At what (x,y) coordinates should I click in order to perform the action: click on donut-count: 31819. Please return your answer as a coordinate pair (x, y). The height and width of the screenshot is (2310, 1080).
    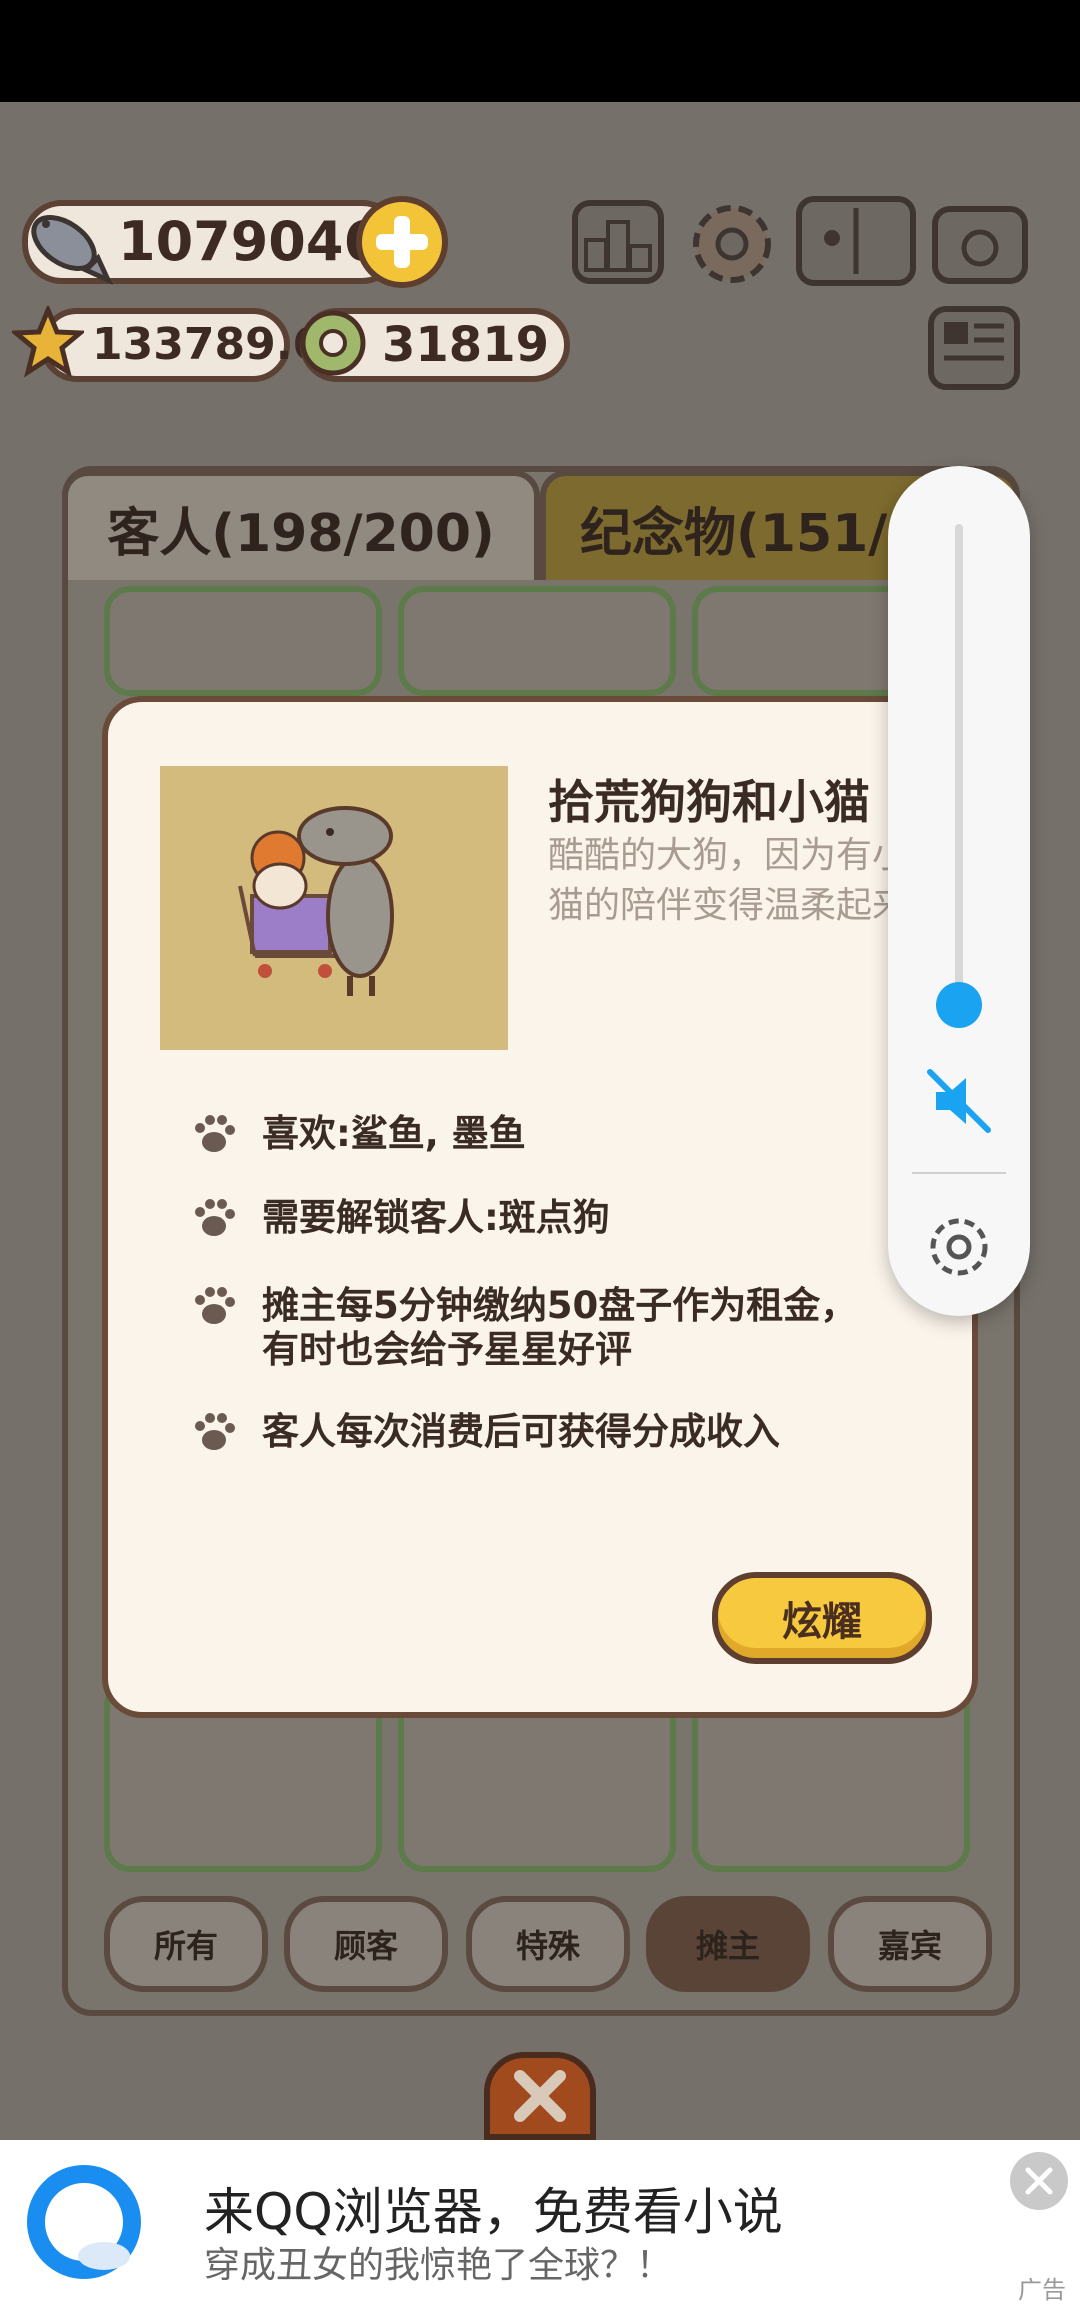
    Looking at the image, I should click on (465, 345).